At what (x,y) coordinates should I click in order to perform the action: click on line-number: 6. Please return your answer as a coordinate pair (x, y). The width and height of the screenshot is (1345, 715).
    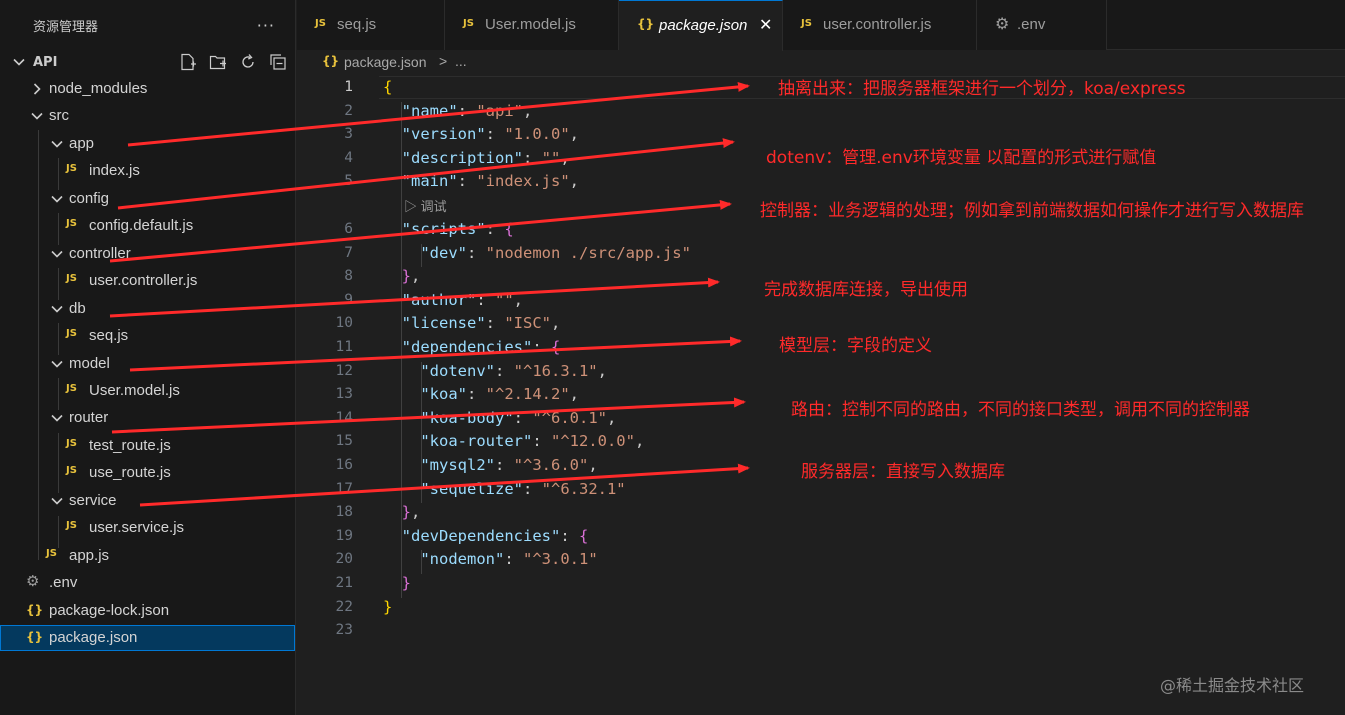
    Looking at the image, I should click on (348, 229).